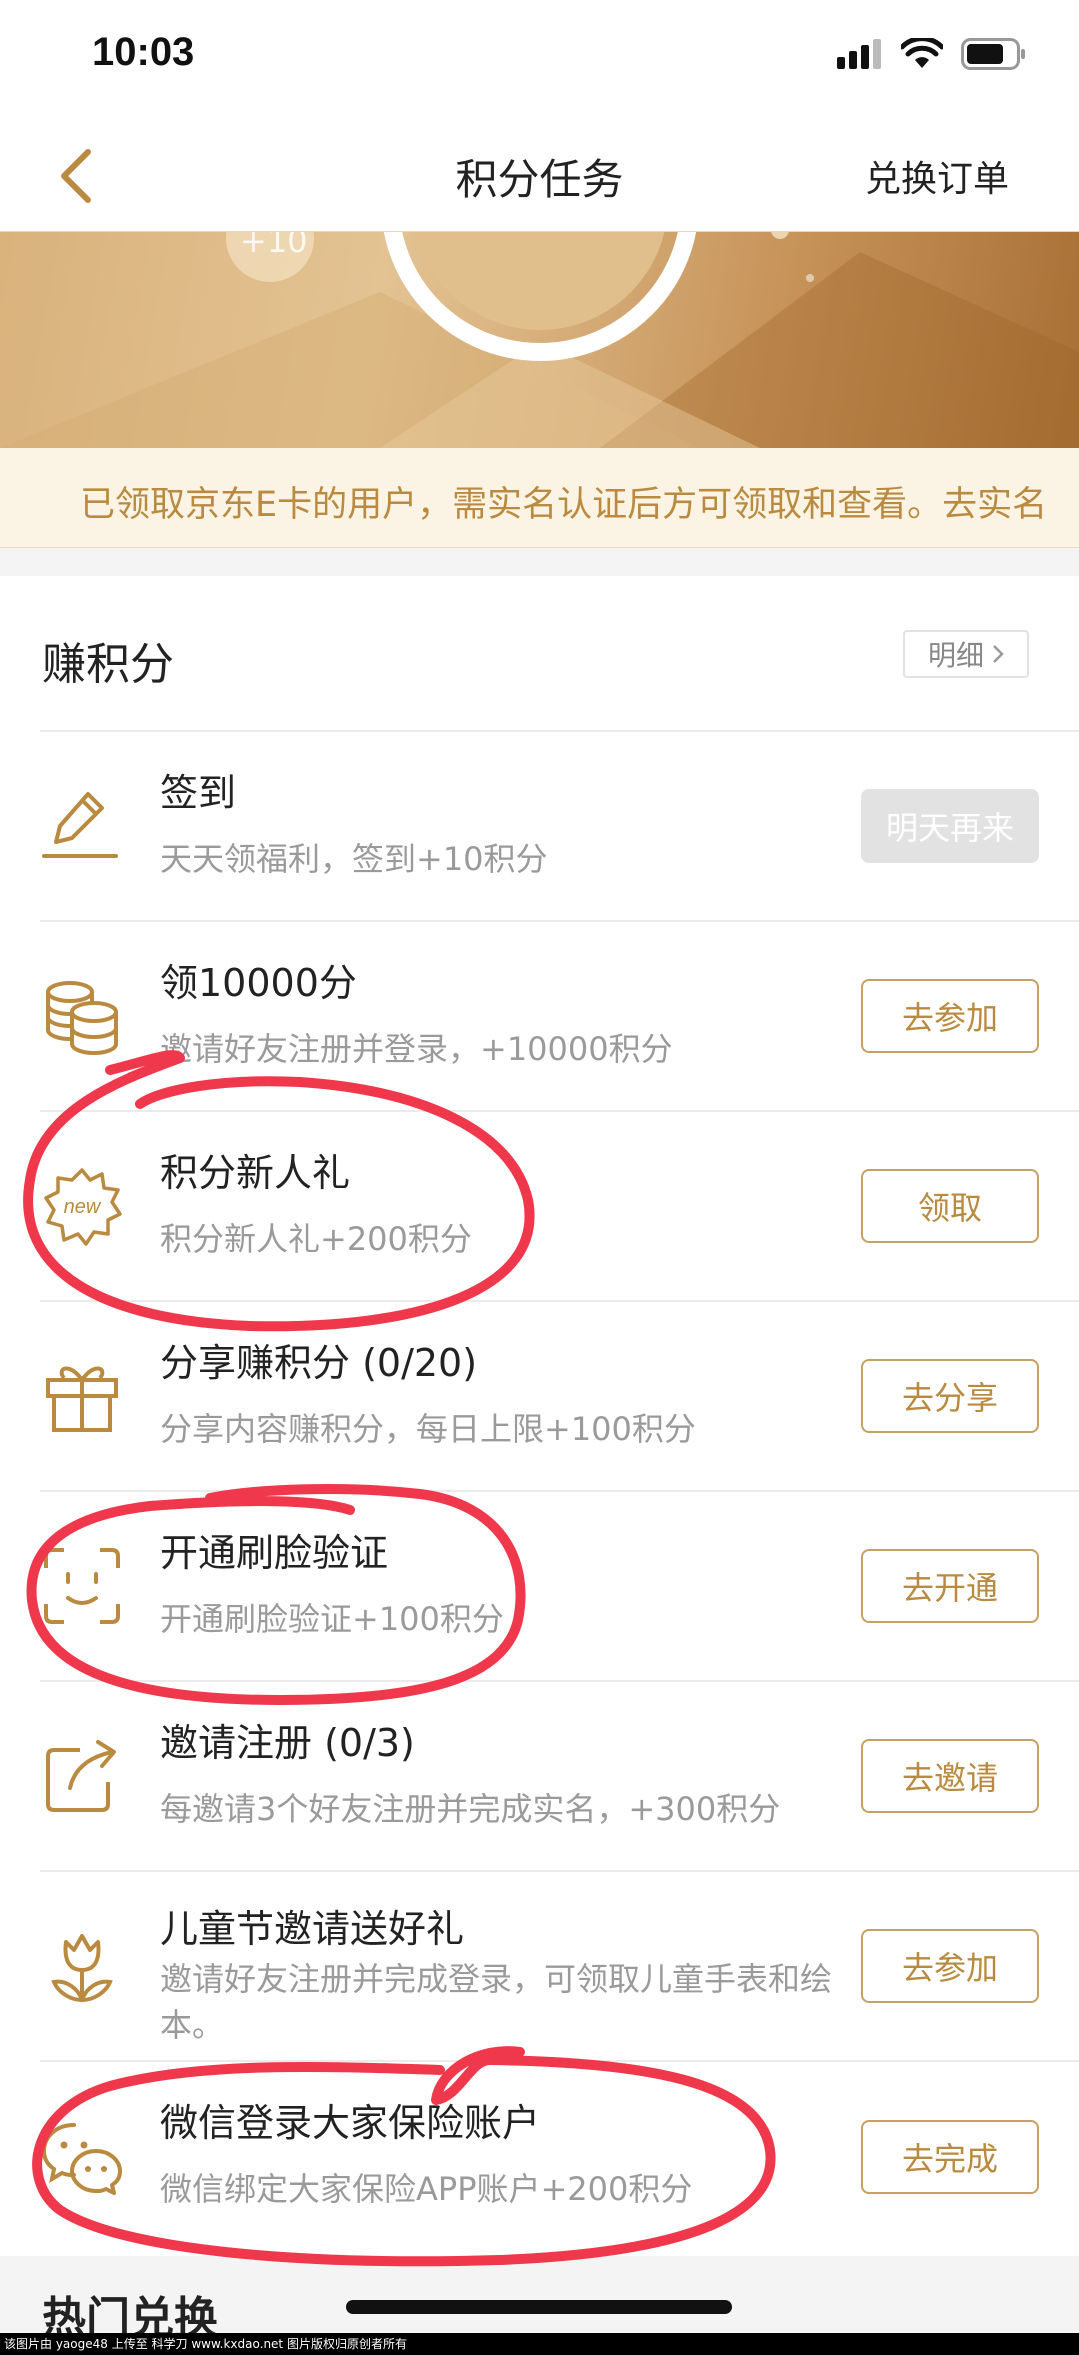 The width and height of the screenshot is (1079, 2355). What do you see at coordinates (143, 52) in the screenshot?
I see `status-time: 10:03` at bounding box center [143, 52].